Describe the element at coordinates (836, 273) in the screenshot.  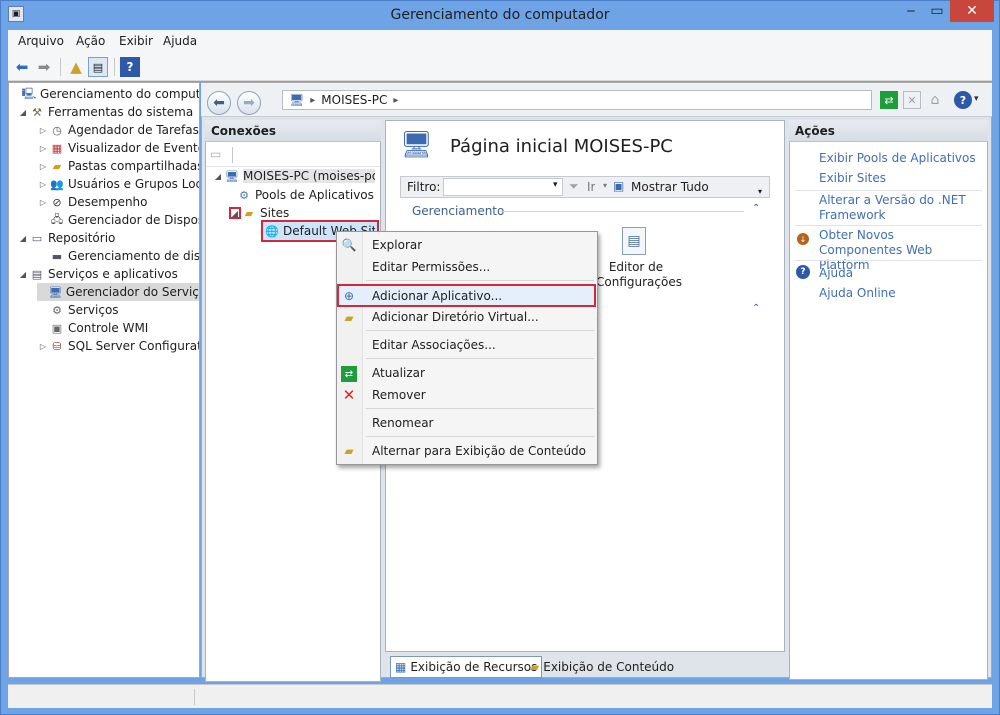
I see `action-help: Ajuda` at that location.